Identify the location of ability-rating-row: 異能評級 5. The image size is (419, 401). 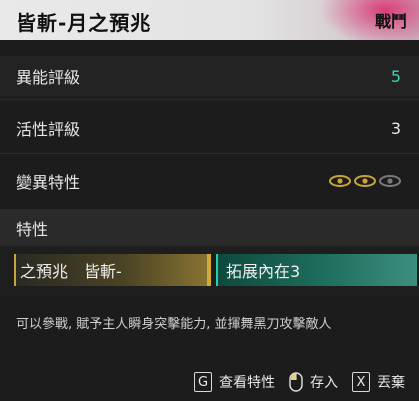
(209, 76).